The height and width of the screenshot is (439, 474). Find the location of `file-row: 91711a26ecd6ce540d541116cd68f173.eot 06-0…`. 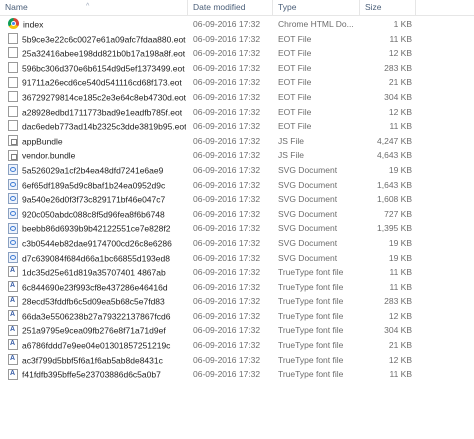

file-row: 91711a26ecd6ce540d541116cd68f173.eot 06-0… is located at coordinates (210, 82).